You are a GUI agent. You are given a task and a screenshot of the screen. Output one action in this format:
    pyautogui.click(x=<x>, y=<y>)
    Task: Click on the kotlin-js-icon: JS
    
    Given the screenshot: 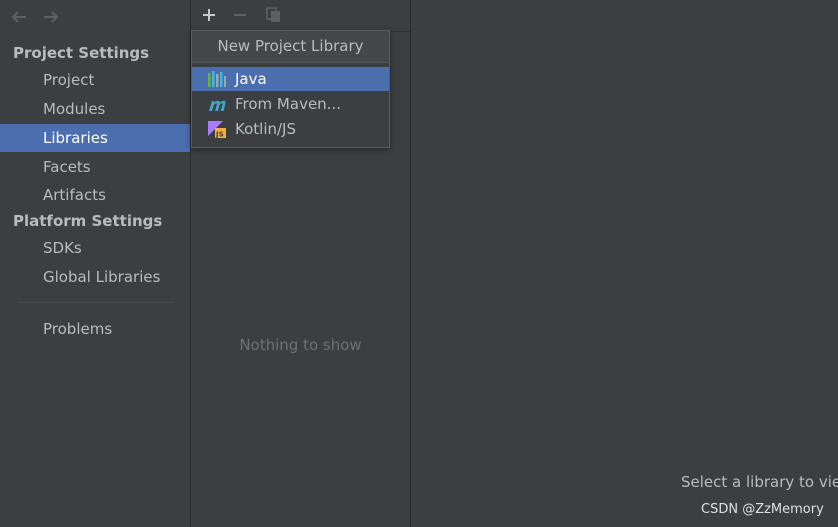 What is the action you would take?
    pyautogui.click(x=217, y=129)
    